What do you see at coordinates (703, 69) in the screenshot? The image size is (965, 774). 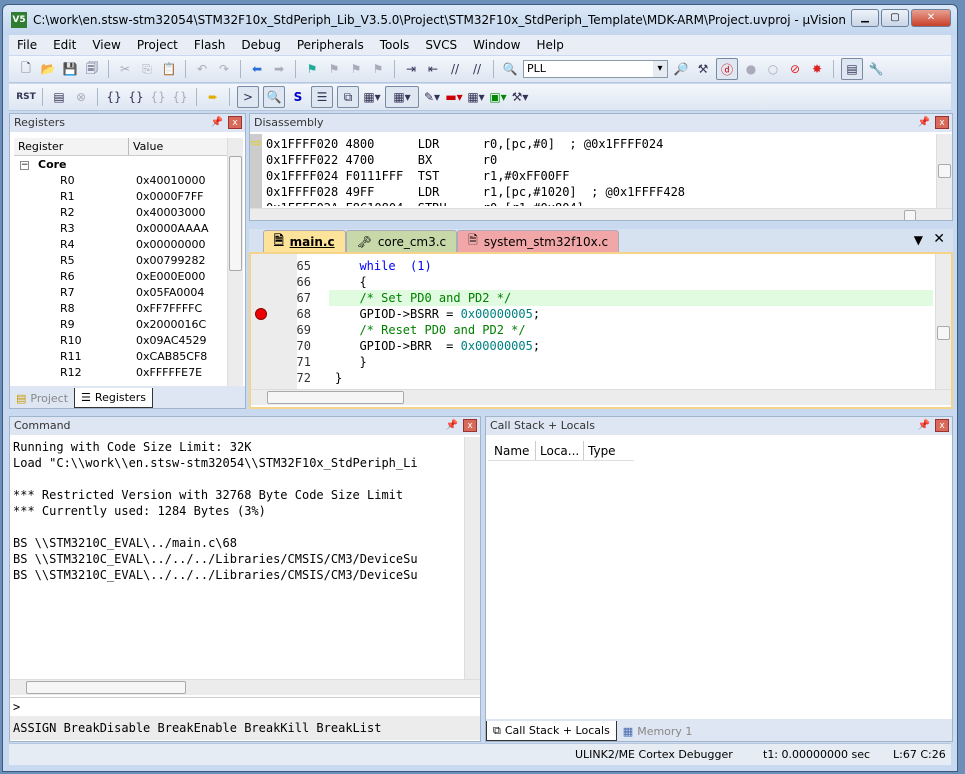 I see `incremental-find-icon: ⚒` at bounding box center [703, 69].